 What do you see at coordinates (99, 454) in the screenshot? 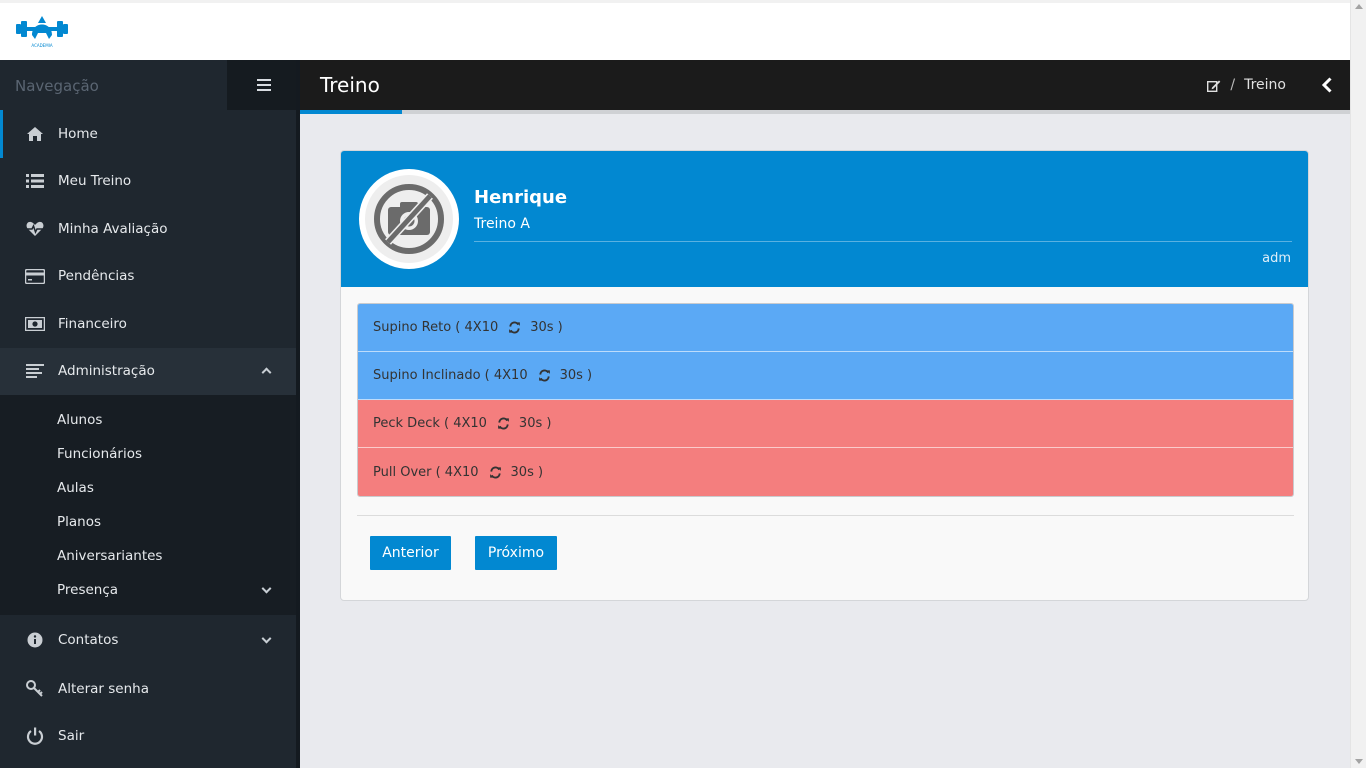
I see `submenu-label: Funcionários` at bounding box center [99, 454].